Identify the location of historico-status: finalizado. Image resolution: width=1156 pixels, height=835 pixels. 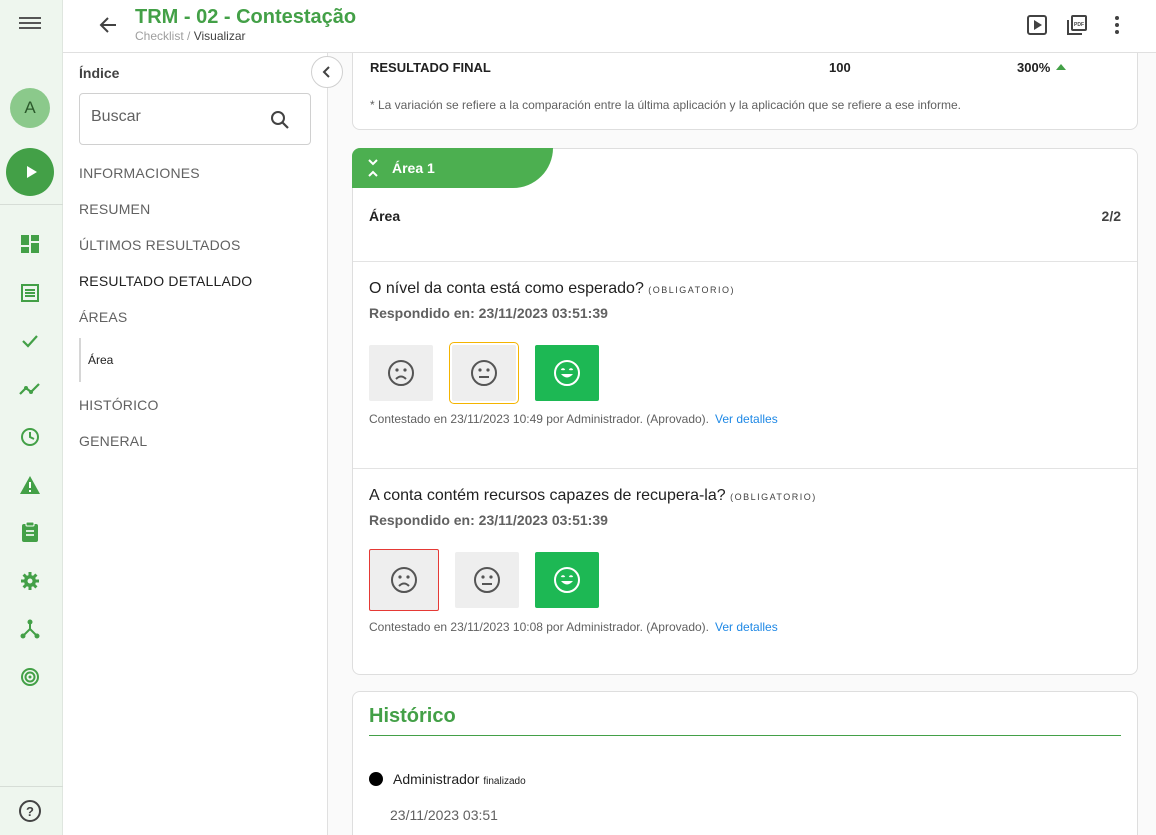
(504, 781).